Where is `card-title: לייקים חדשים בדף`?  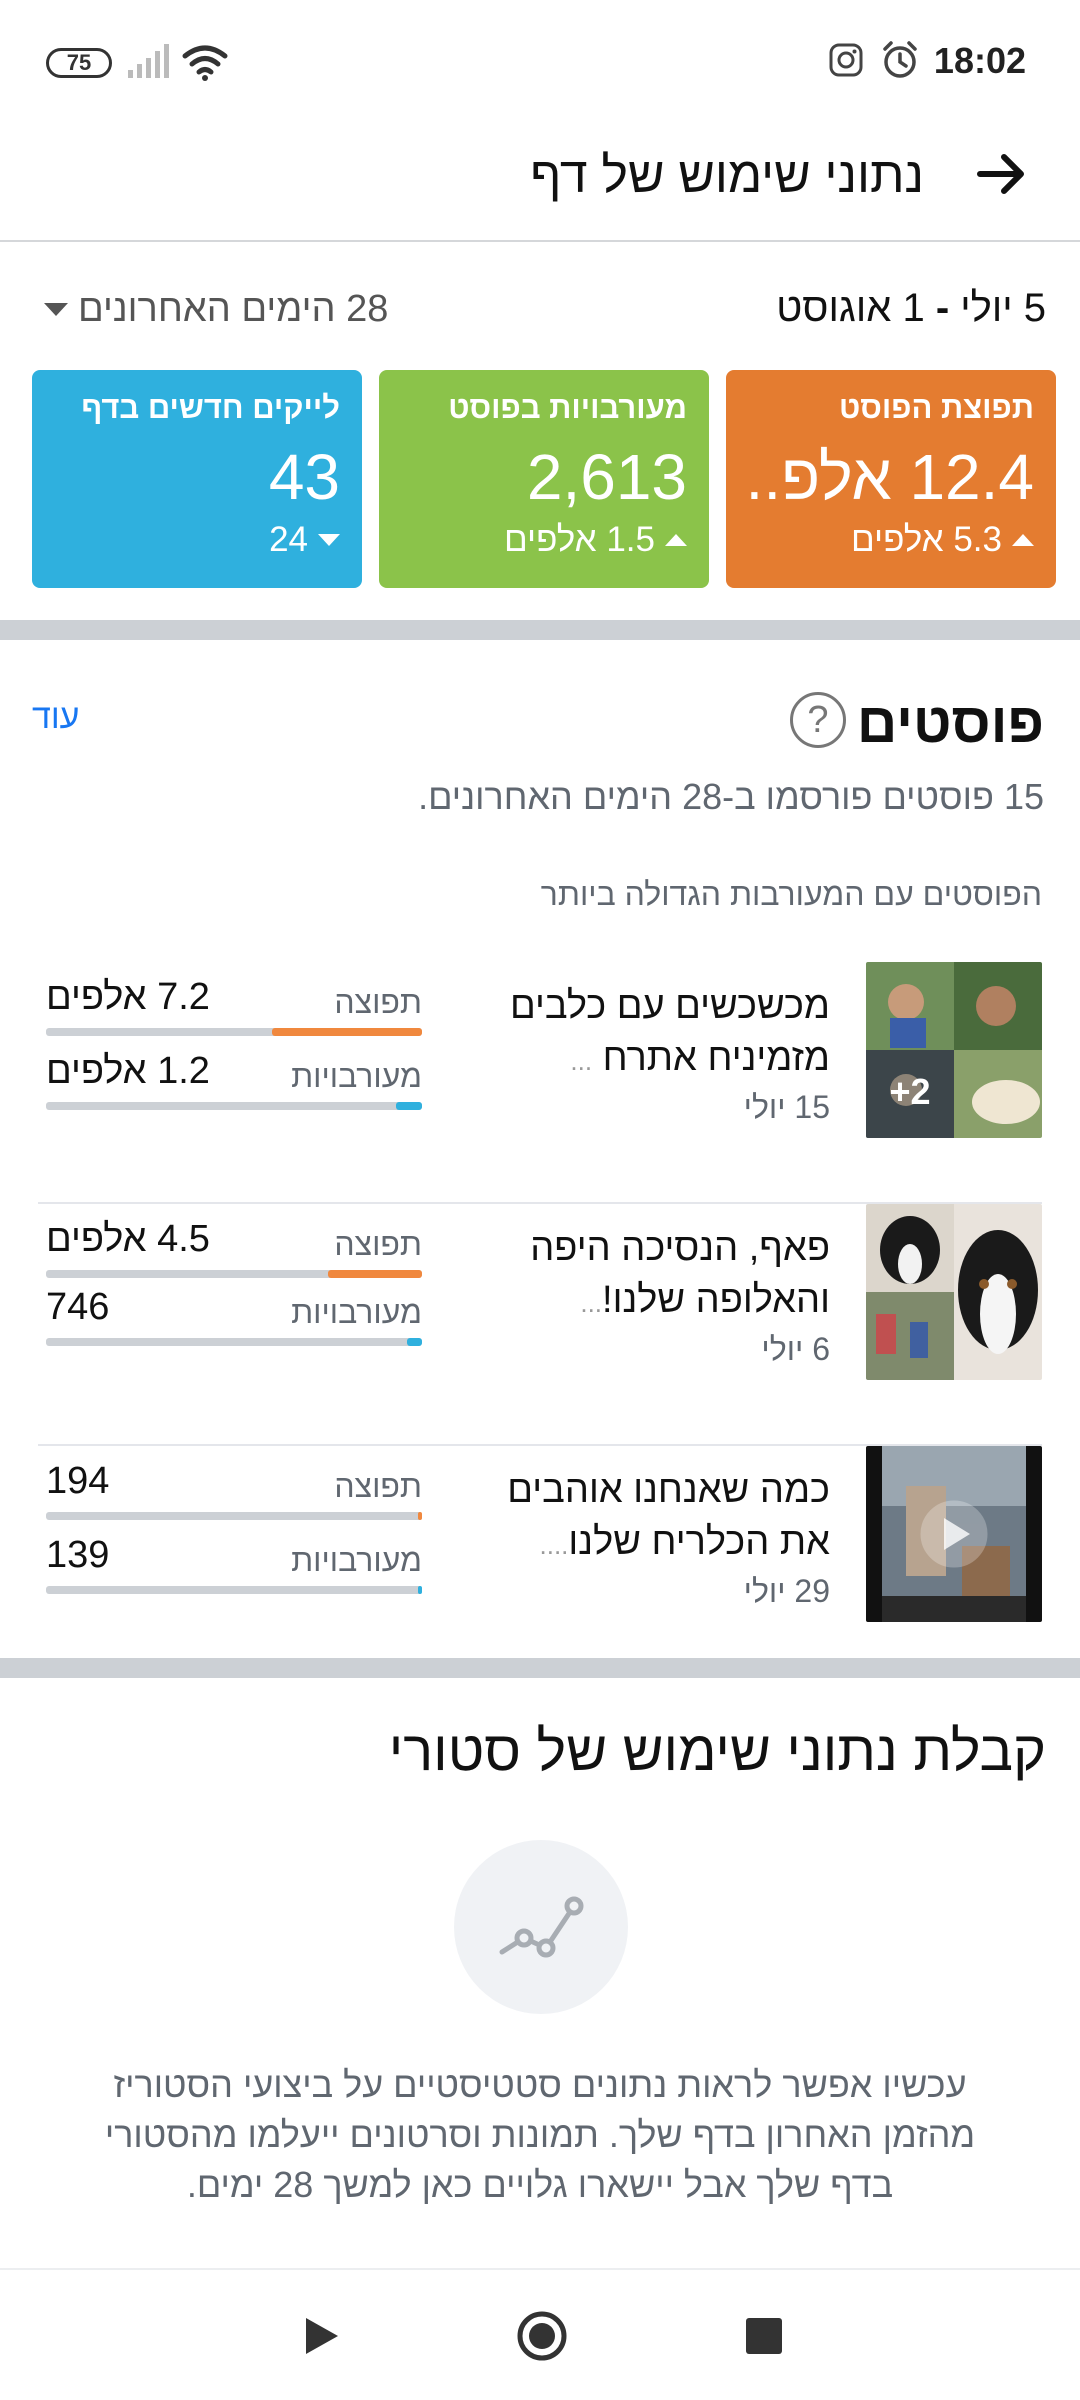
card-title: לייקים חדשים בדף is located at coordinates (210, 407).